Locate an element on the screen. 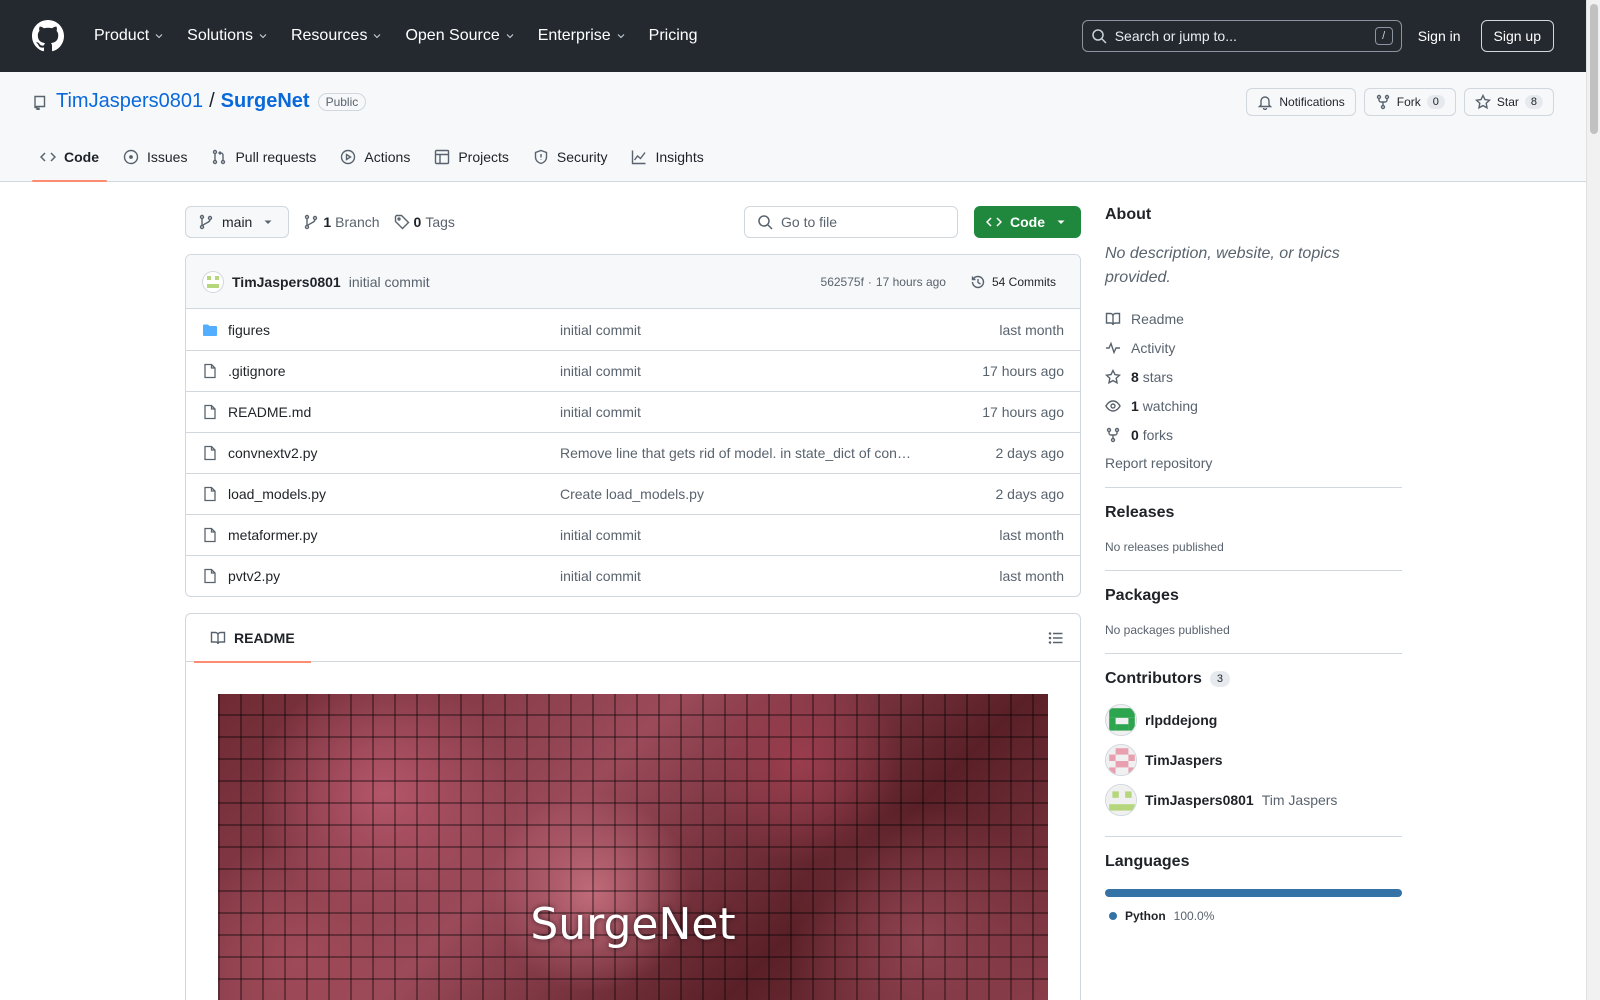 The height and width of the screenshot is (1000, 1600). readme-link: Readme is located at coordinates (1253, 318).